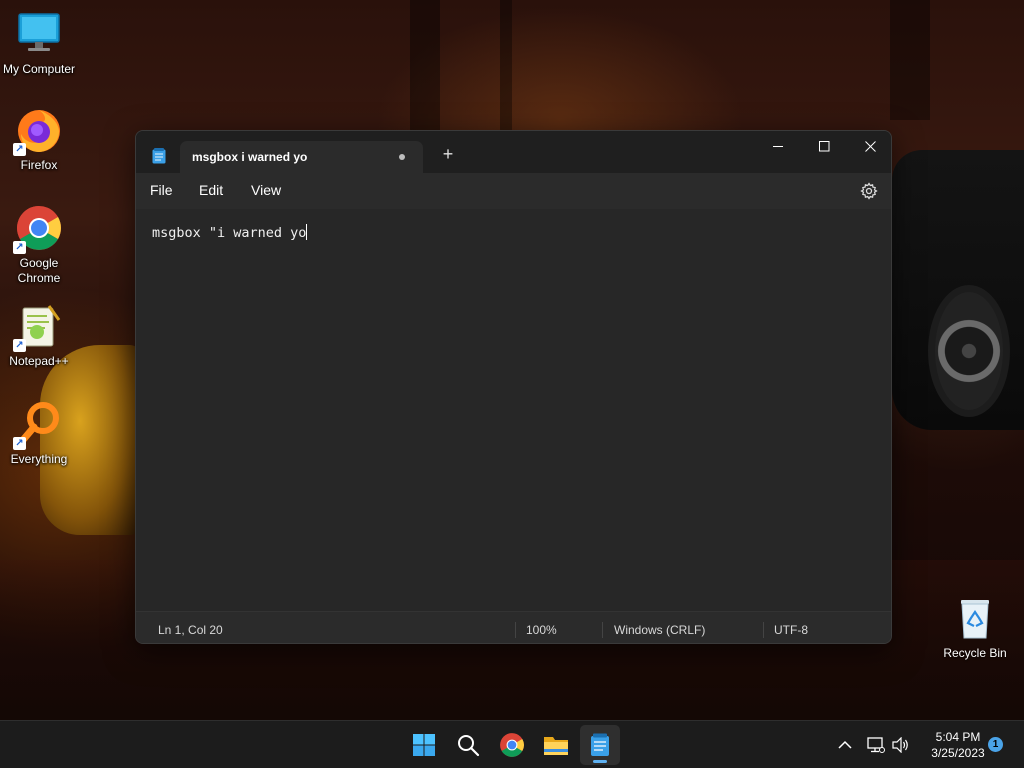 This screenshot has width=1024, height=768. What do you see at coordinates (869, 191) in the screenshot?
I see `settings-gear-icon` at bounding box center [869, 191].